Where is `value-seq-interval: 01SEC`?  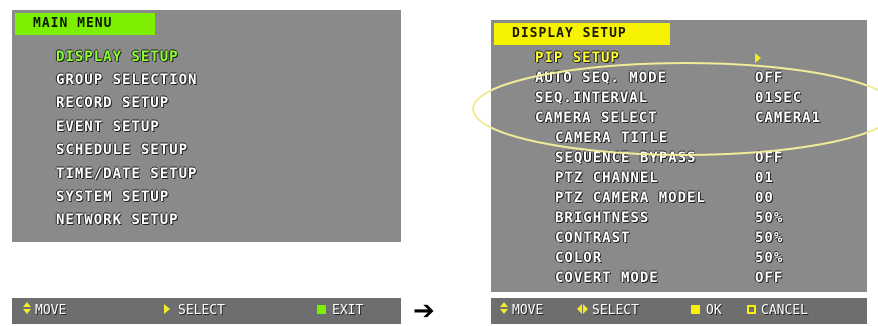
value-seq-interval: 01SEC is located at coordinates (778, 98).